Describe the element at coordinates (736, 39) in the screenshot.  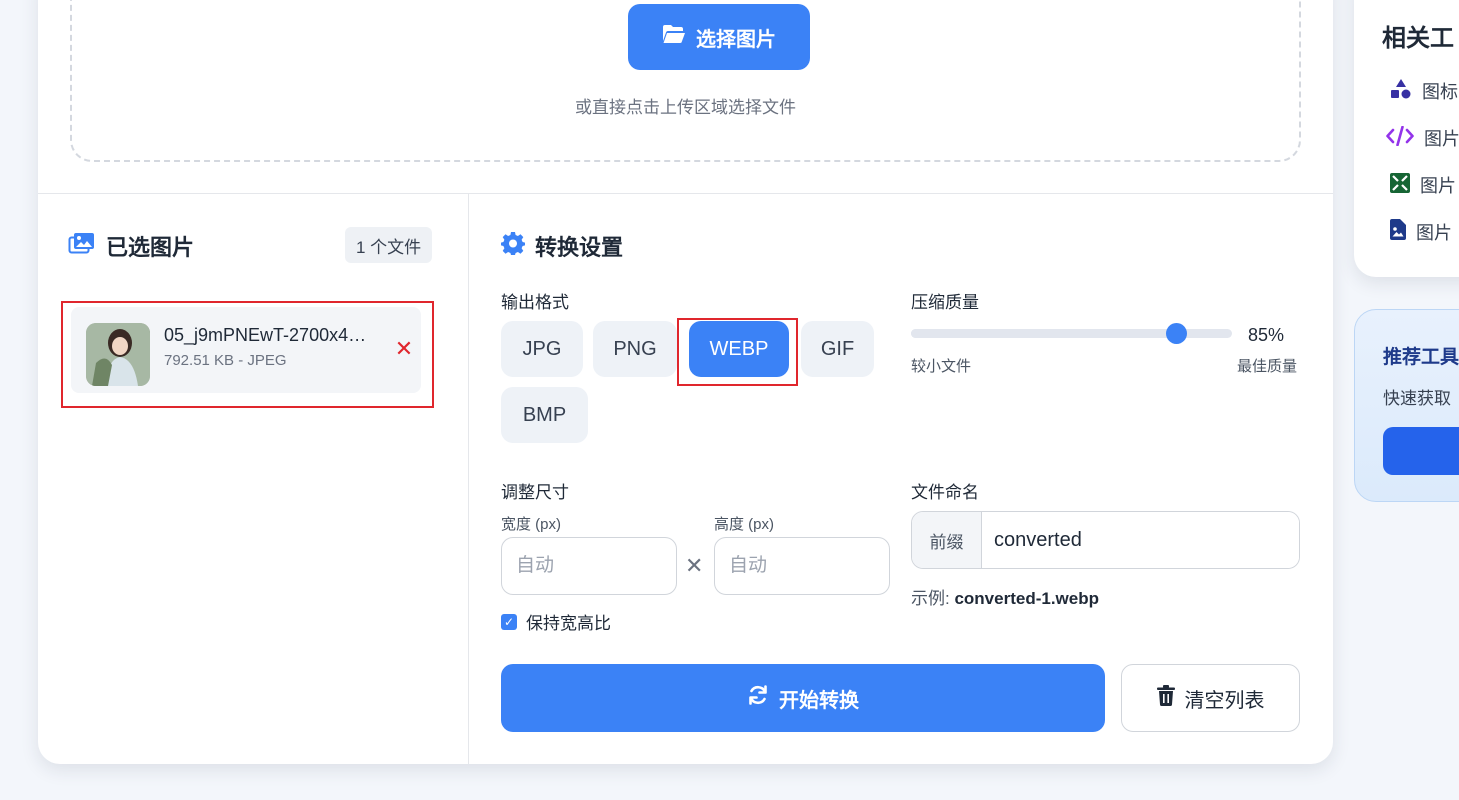
I see `select-image-label: 选择图片` at that location.